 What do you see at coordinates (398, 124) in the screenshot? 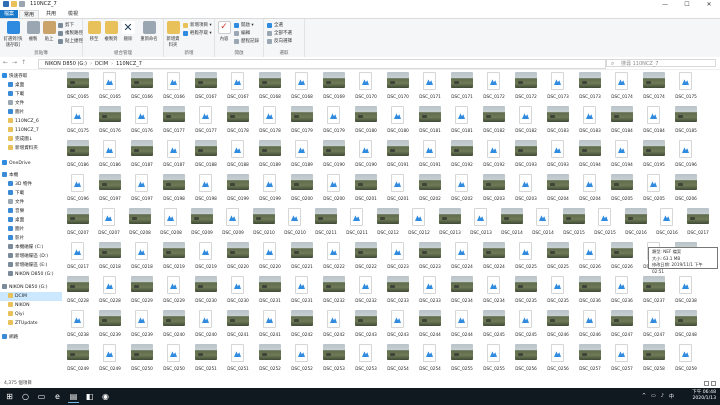
I see `file-thumbnail: DSC_0180` at bounding box center [398, 124].